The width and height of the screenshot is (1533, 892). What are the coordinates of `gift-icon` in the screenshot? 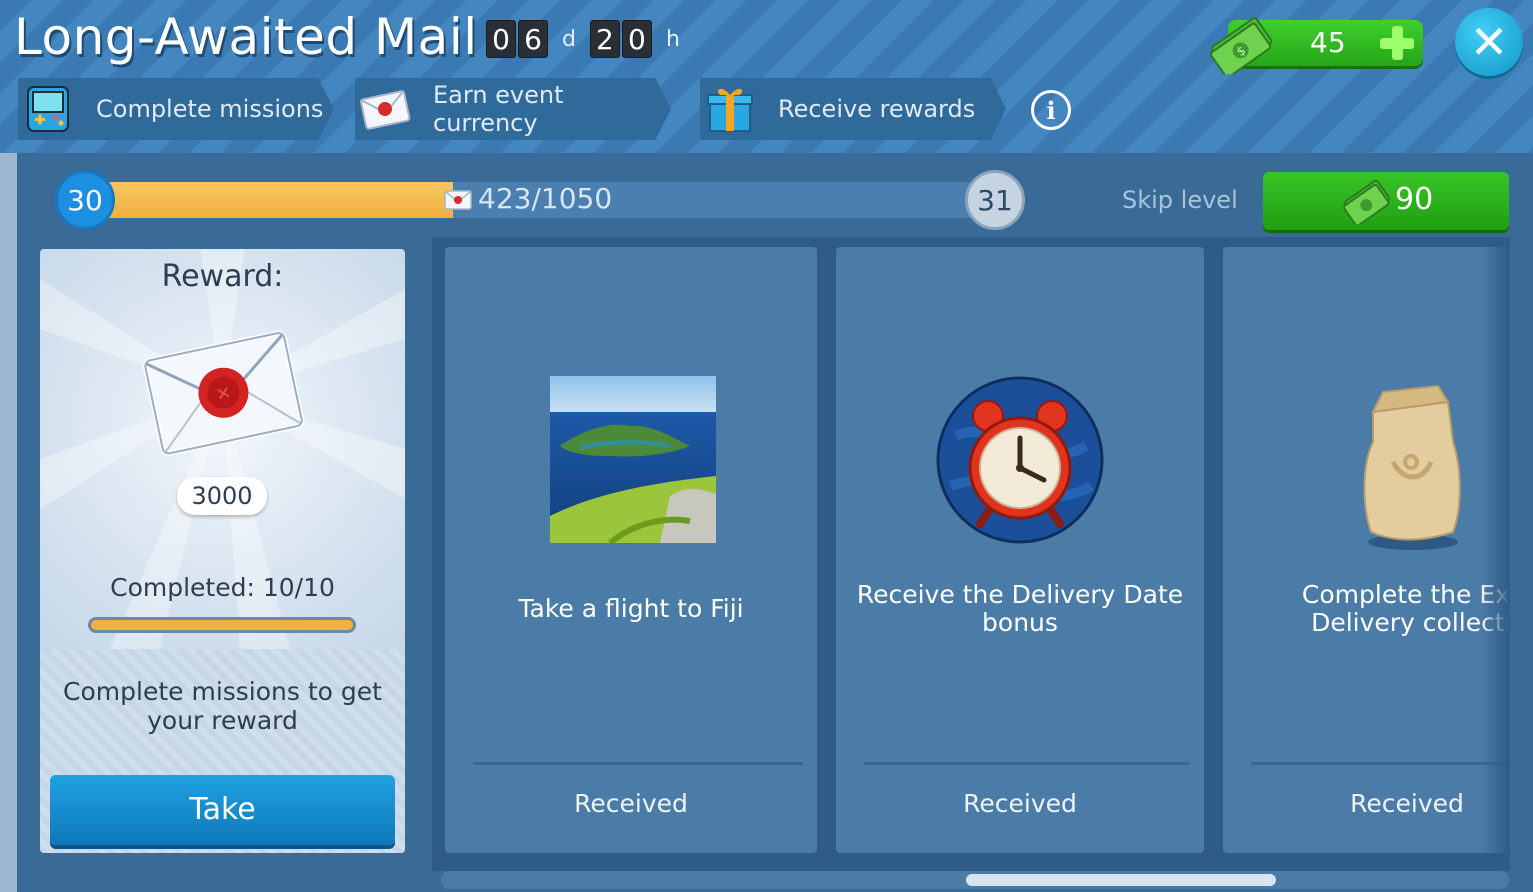 It's located at (730, 110).